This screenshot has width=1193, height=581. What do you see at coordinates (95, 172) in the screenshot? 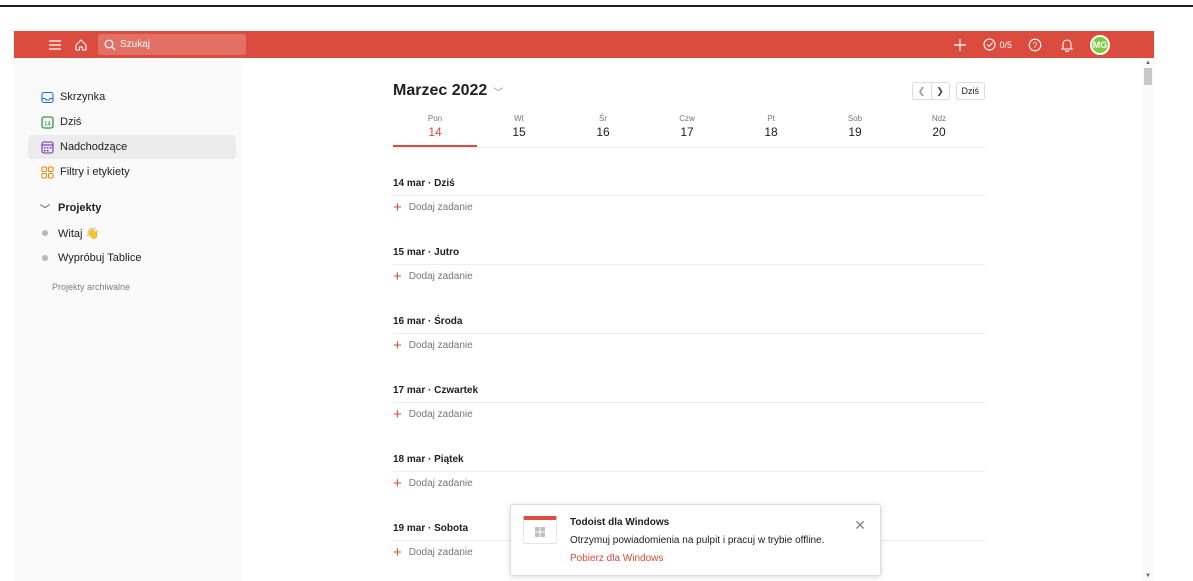
I see `sidebar-item-label: Filtry i etykiety` at bounding box center [95, 172].